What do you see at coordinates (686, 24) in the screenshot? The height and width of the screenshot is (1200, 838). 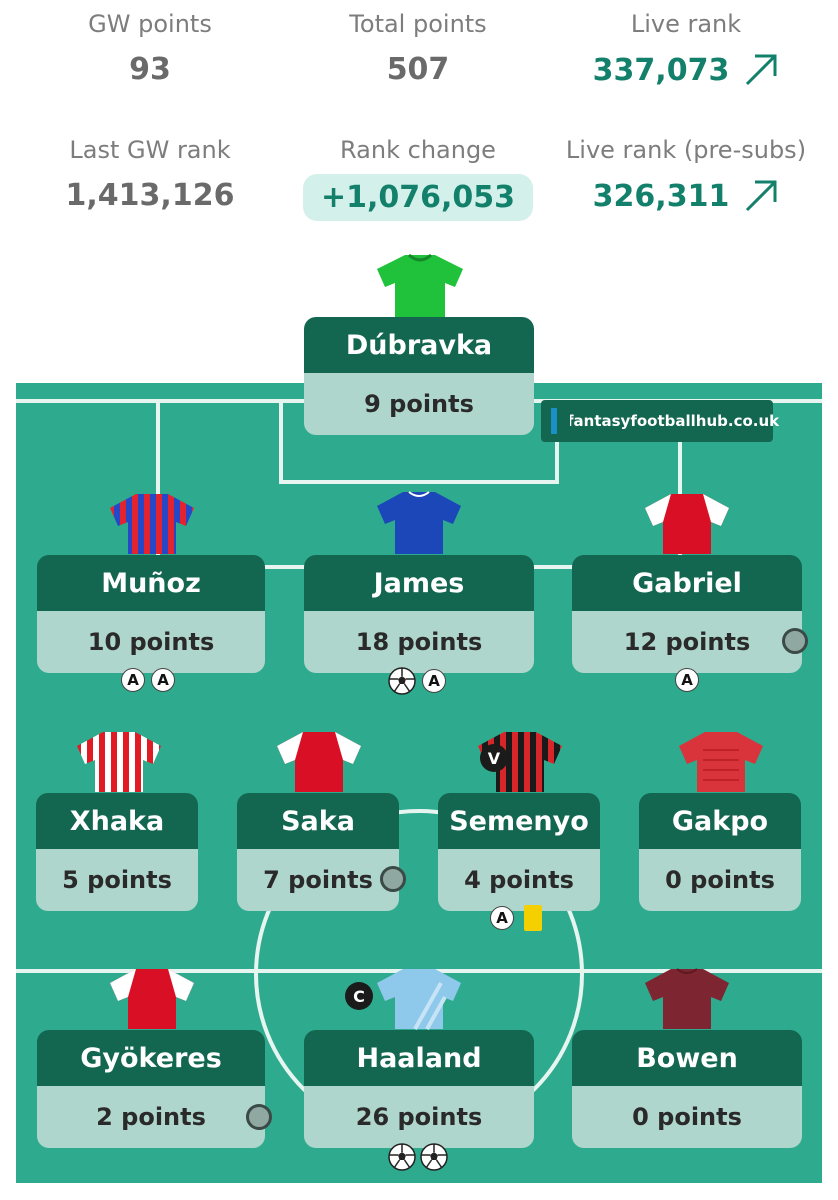 I see `stat-label: Live rank` at bounding box center [686, 24].